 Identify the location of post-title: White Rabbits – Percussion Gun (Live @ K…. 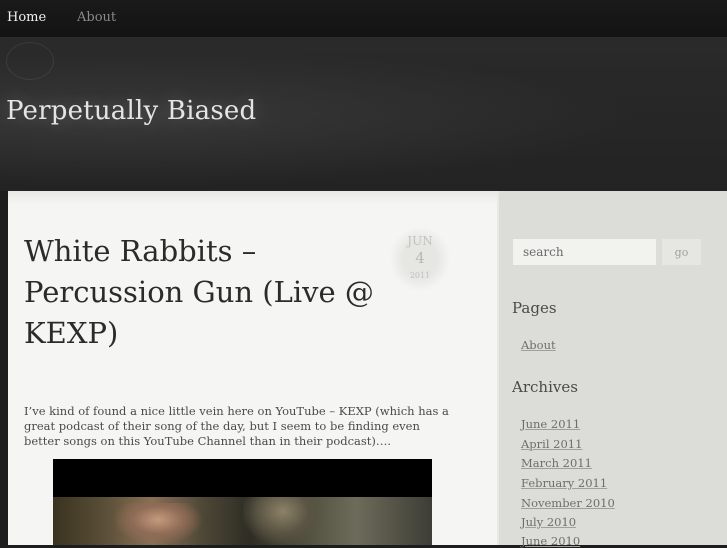
(199, 292).